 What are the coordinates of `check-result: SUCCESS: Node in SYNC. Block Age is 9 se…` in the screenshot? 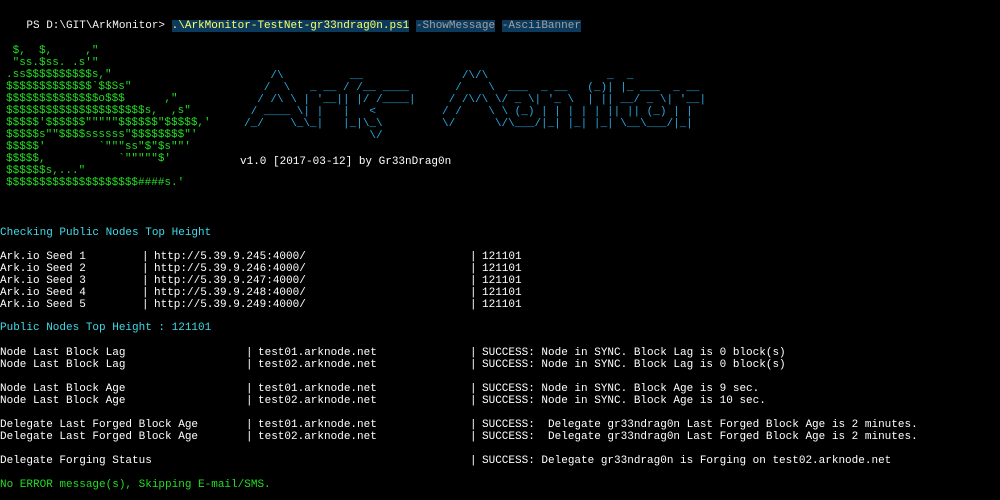 It's located at (621, 389).